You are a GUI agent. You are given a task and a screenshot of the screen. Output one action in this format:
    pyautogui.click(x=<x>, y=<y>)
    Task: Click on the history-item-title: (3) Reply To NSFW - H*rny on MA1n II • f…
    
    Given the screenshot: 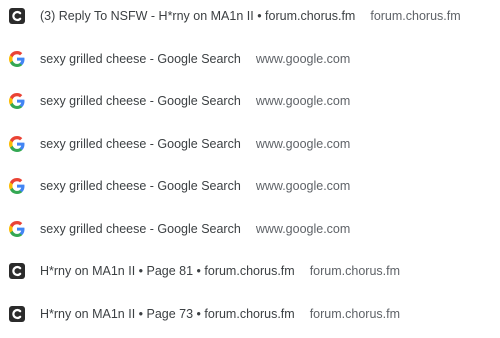 What is the action you would take?
    pyautogui.click(x=198, y=16)
    